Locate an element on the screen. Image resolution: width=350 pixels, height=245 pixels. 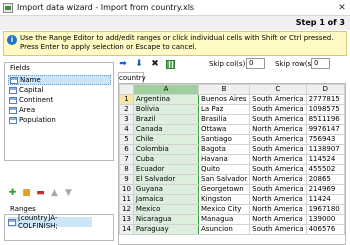
row-header: 8 is located at coordinates (126, 169).